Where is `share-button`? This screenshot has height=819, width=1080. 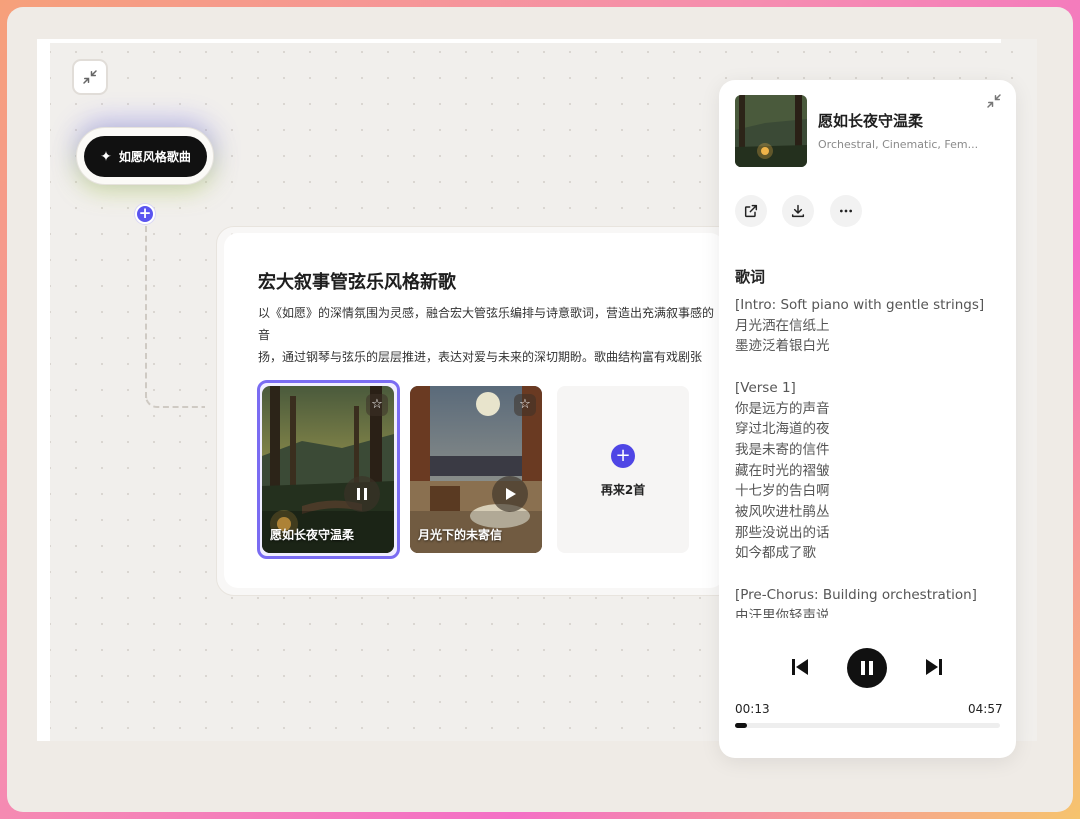
share-button is located at coordinates (751, 211).